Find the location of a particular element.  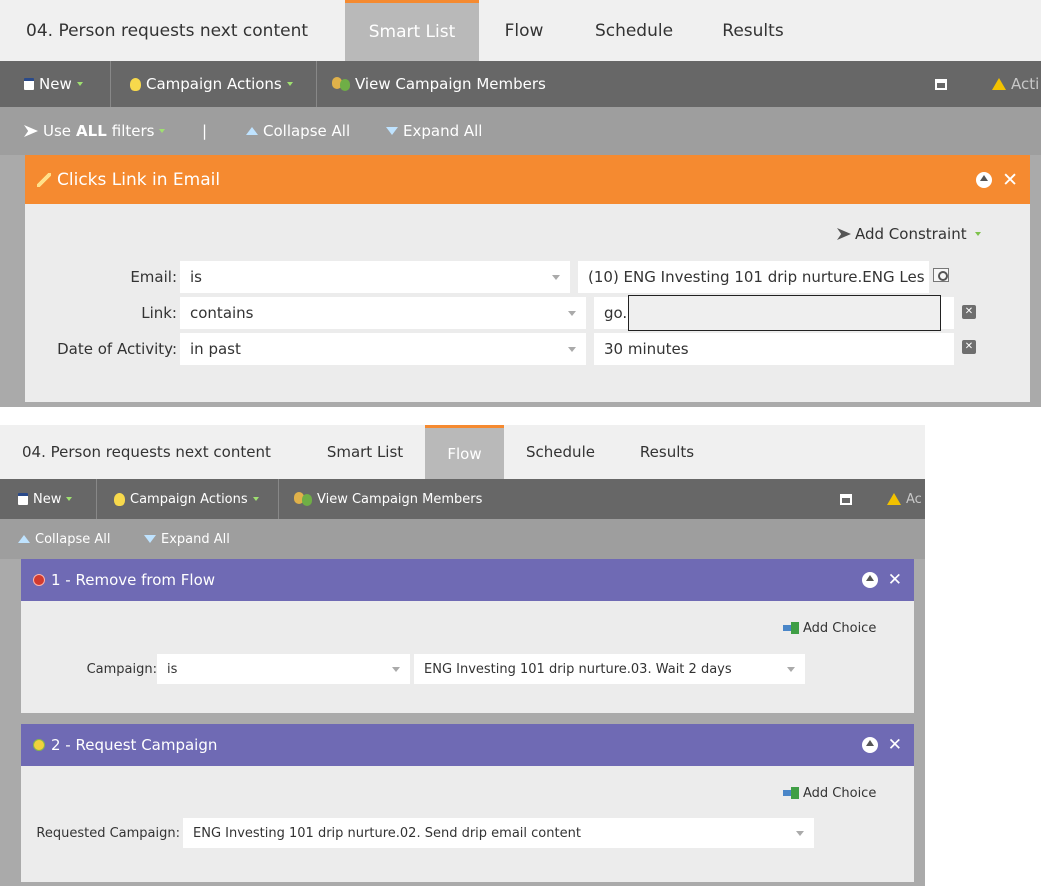

filter-bar: Collapse All Expand All is located at coordinates (462, 539).